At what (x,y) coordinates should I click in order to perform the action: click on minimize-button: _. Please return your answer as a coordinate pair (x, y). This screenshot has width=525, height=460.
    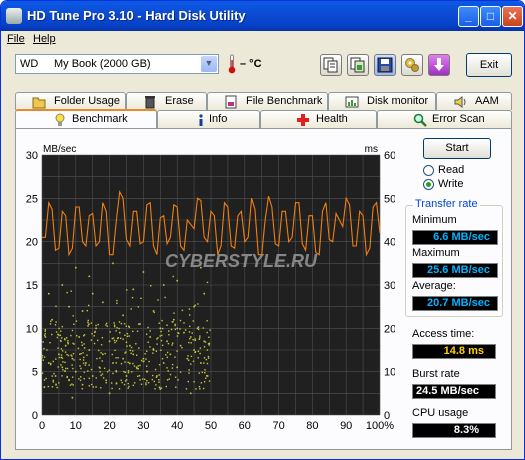
    Looking at the image, I should click on (468, 16).